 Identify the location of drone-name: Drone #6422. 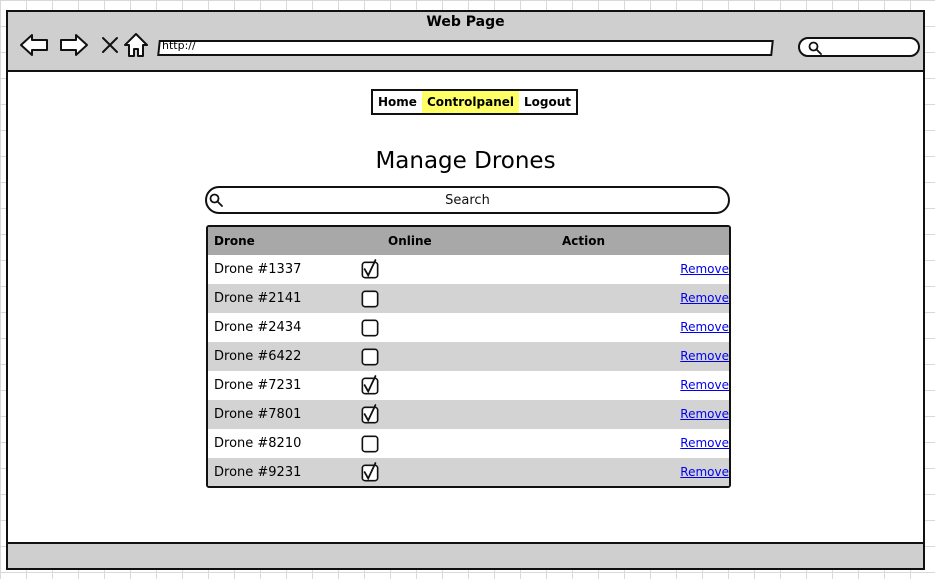
(258, 356).